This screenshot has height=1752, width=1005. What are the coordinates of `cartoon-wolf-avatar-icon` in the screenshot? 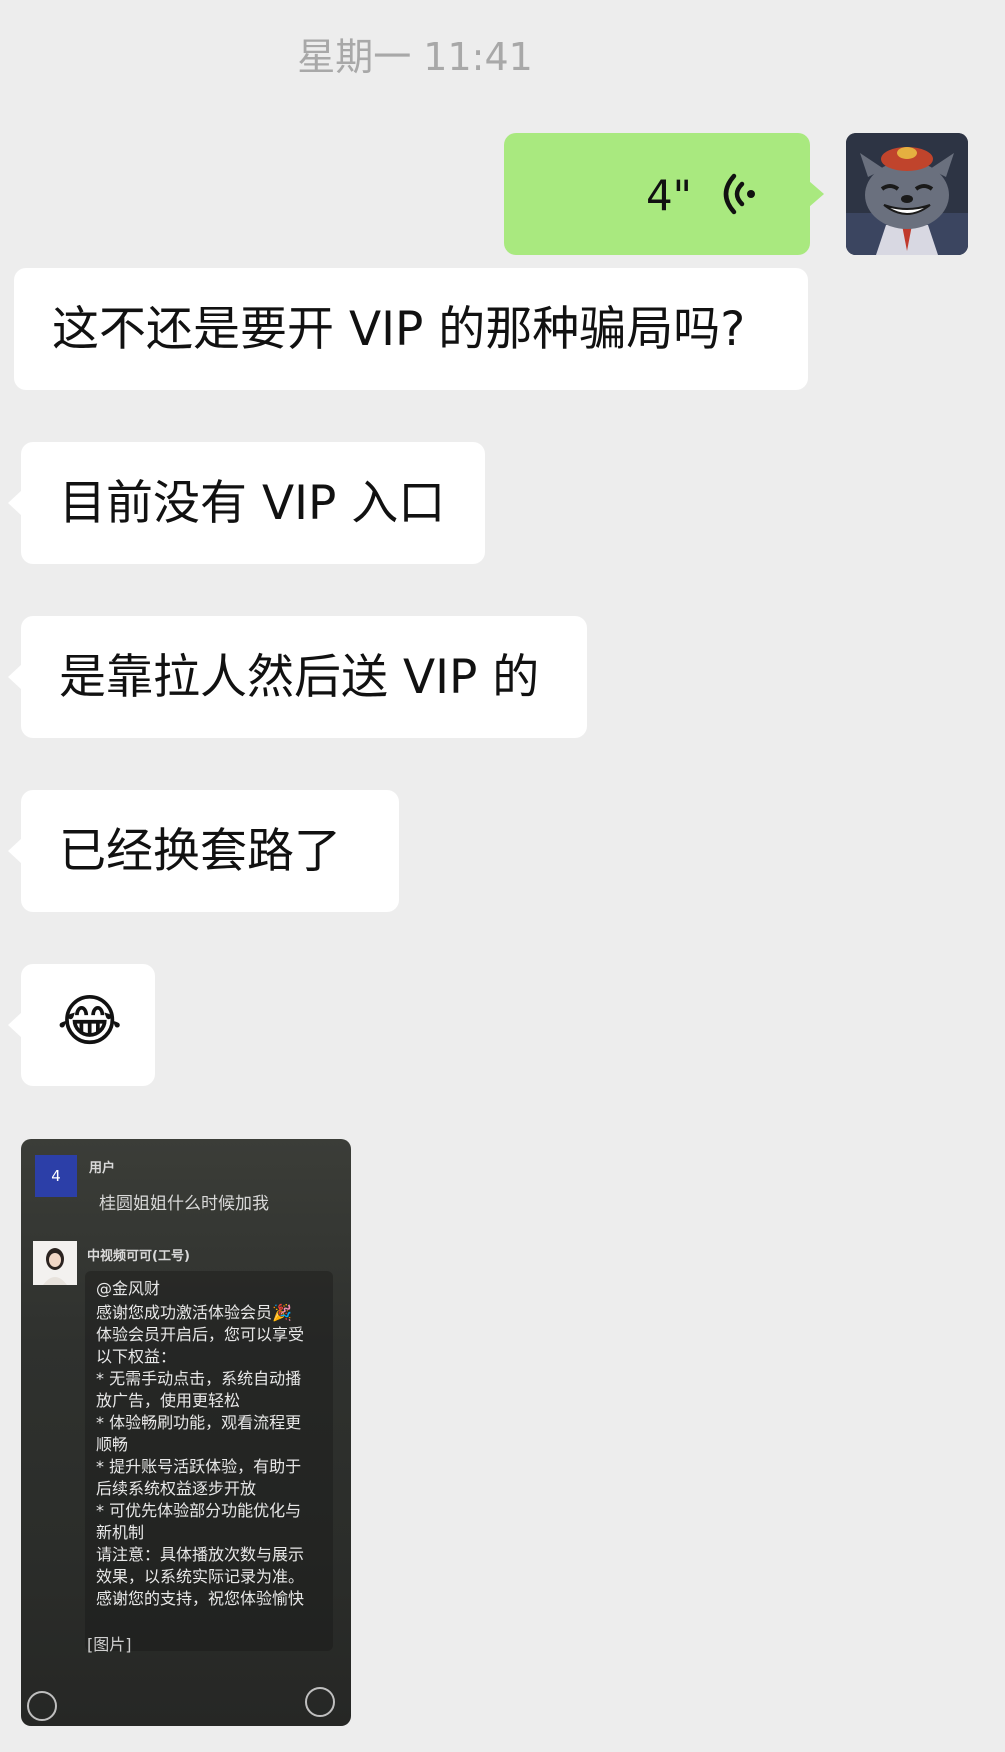 It's located at (907, 194).